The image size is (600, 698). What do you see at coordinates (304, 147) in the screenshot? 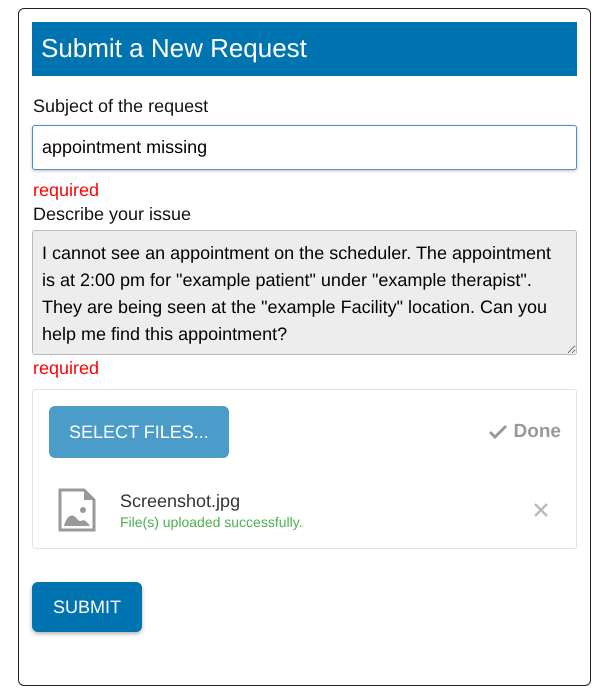
I see `subject-field: appointment missing` at bounding box center [304, 147].